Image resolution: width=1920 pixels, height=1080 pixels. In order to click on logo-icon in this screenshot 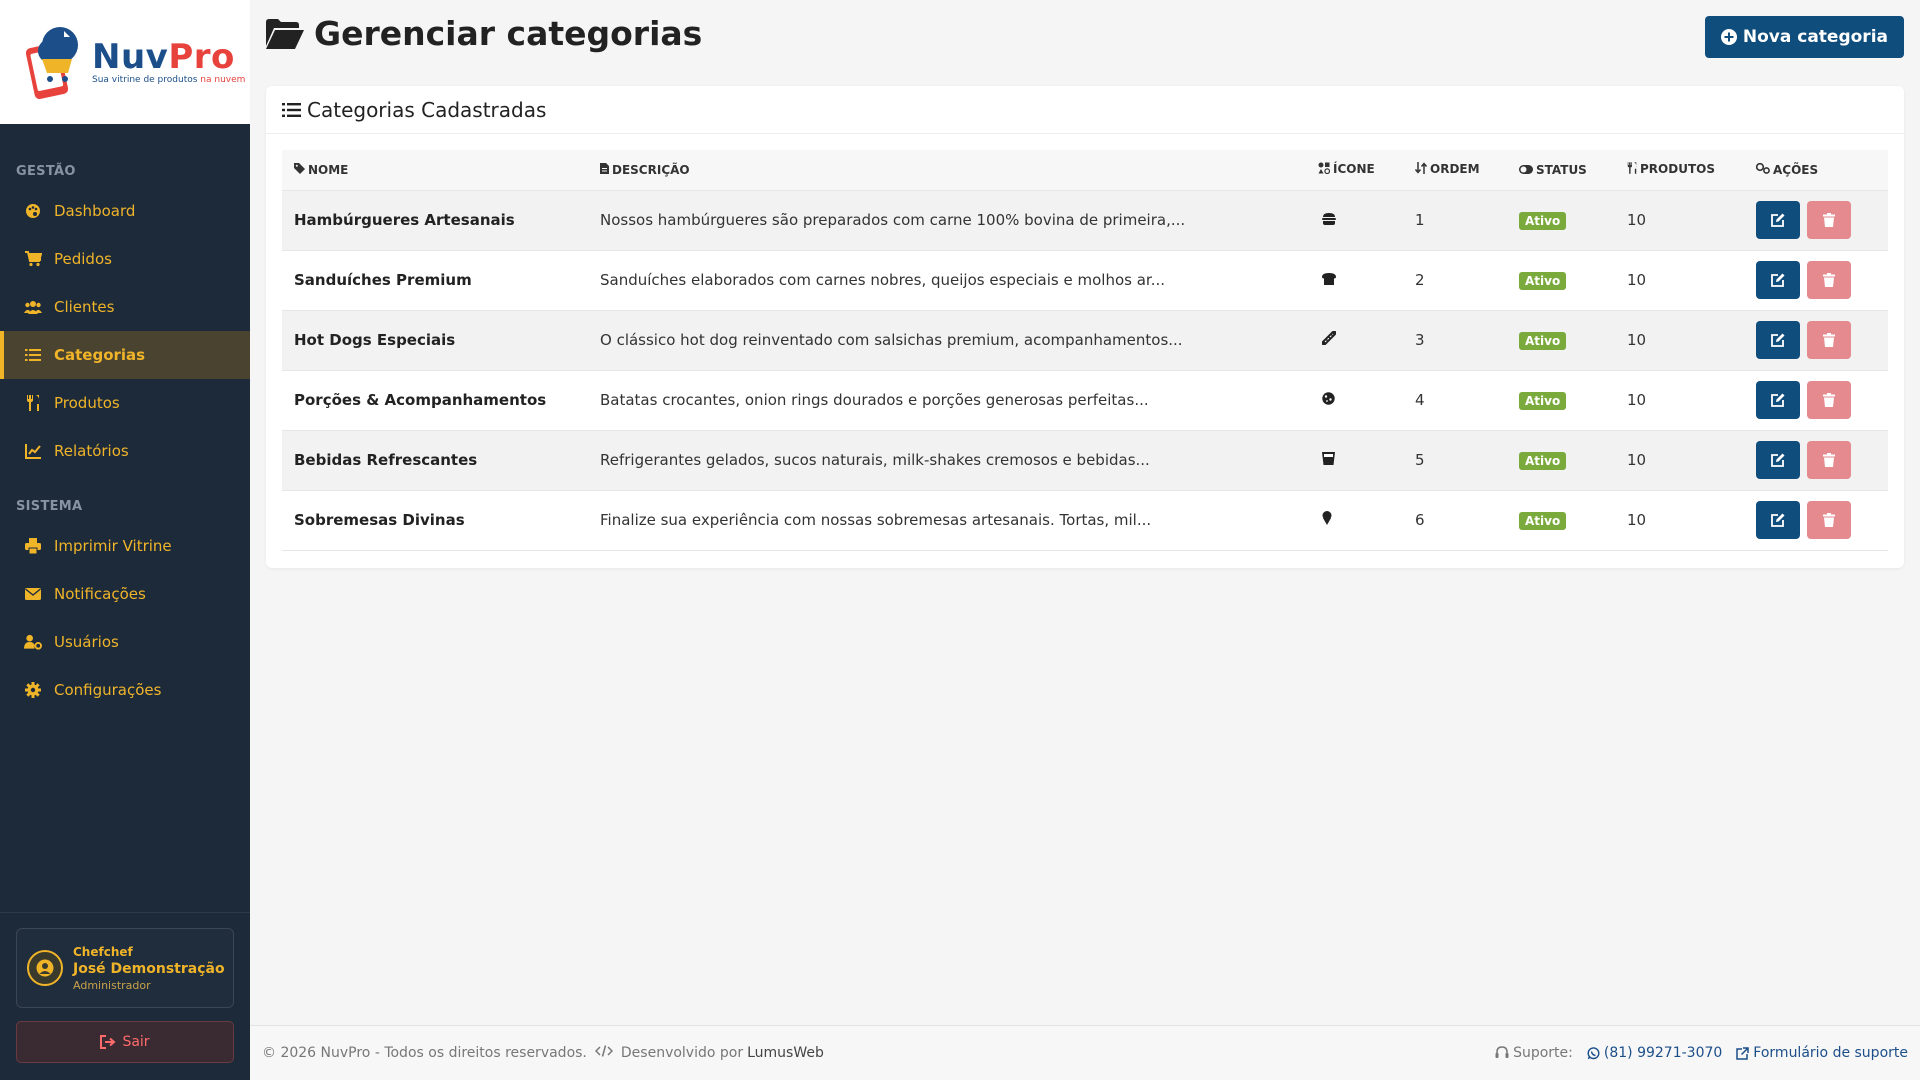, I will do `click(55, 62)`.